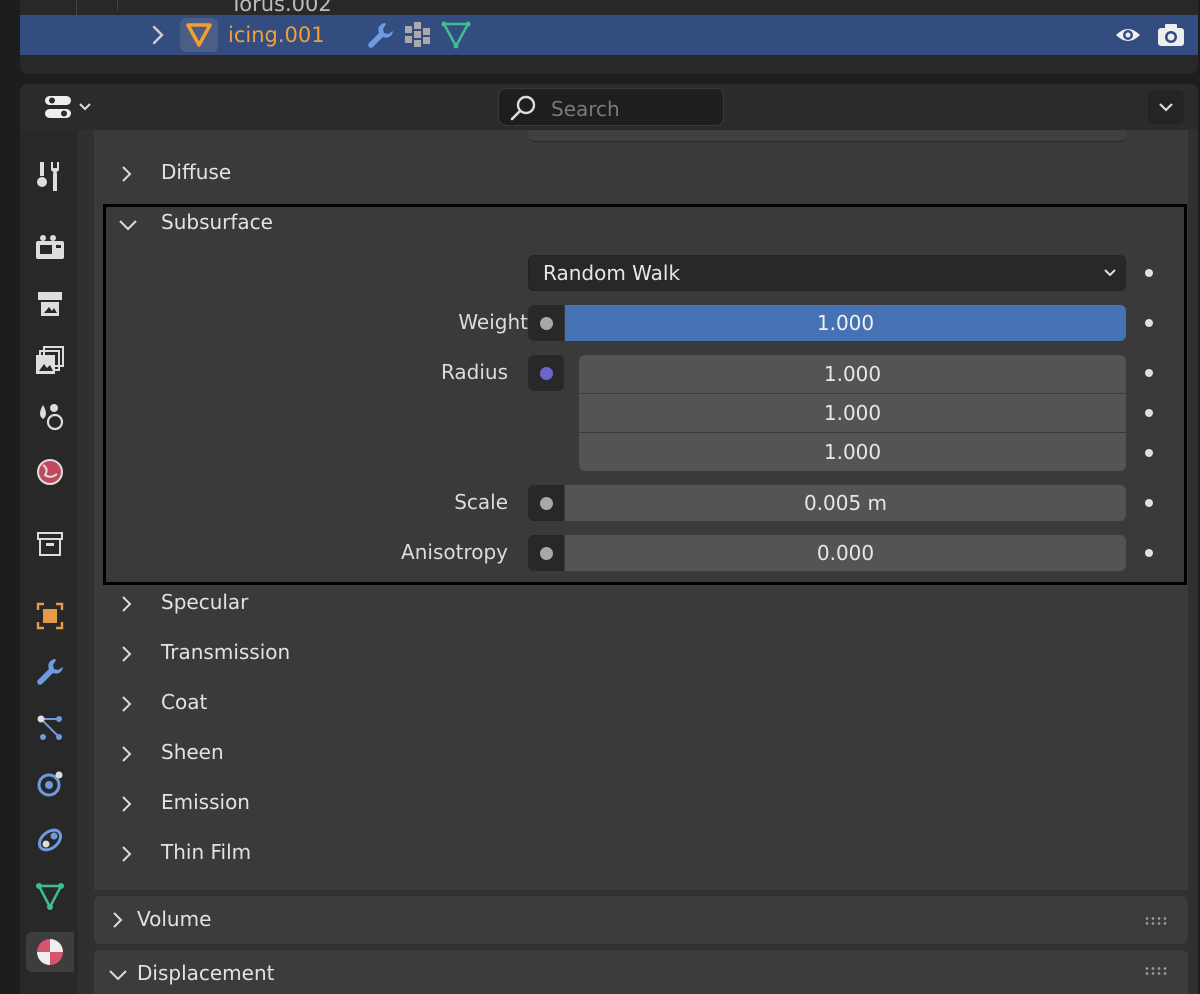 The width and height of the screenshot is (1200, 994). What do you see at coordinates (852, 452) in the screenshot?
I see `radius-z-field: 1.000` at bounding box center [852, 452].